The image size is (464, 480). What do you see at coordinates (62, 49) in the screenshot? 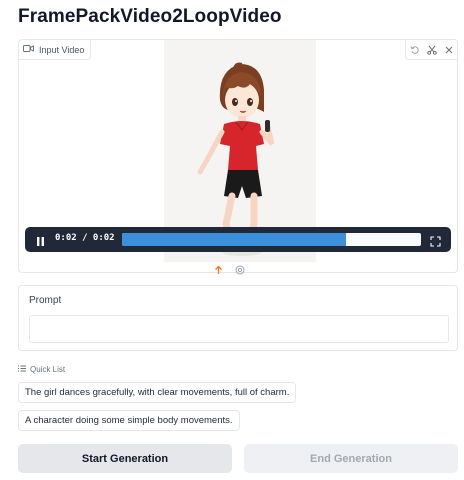
I see `input-video-label: Input Video` at bounding box center [62, 49].